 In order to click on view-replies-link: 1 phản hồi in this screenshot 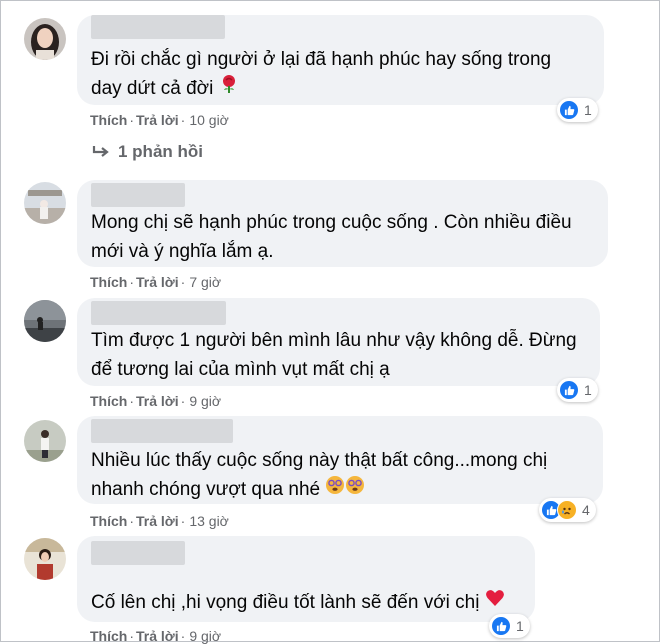, I will do `click(147, 152)`.